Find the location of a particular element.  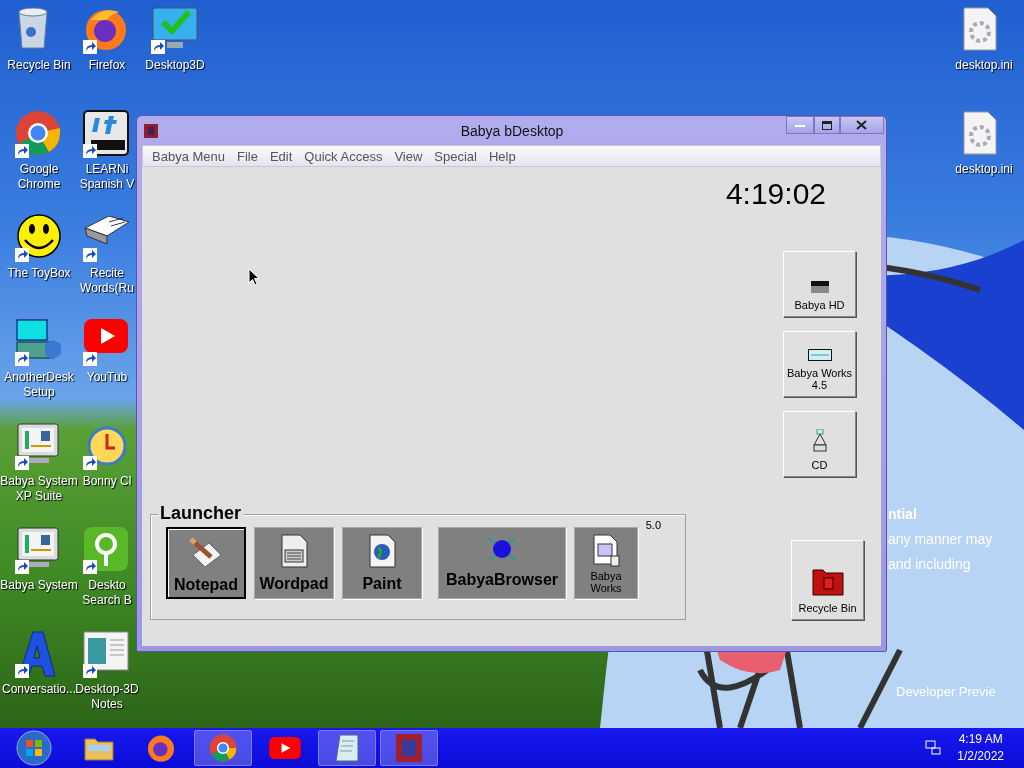

drive-button: CD is located at coordinates (819, 444).